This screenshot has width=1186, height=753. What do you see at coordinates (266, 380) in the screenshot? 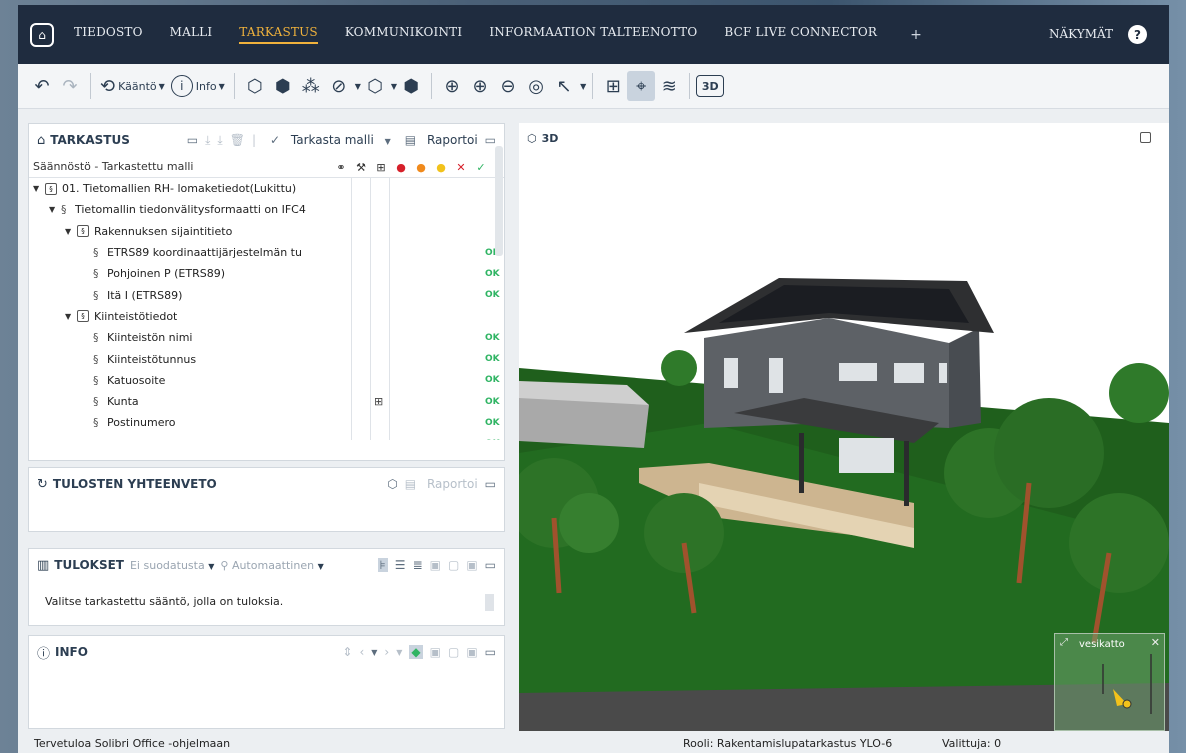
I see `tree-row: § Katuosoite OK` at bounding box center [266, 380].